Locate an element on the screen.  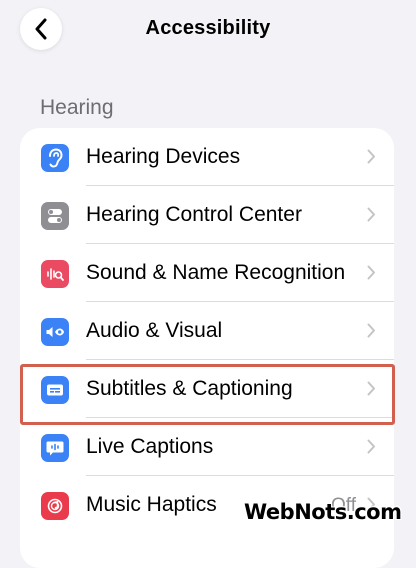
row-label: Subtitles & Captioning is located at coordinates (189, 388).